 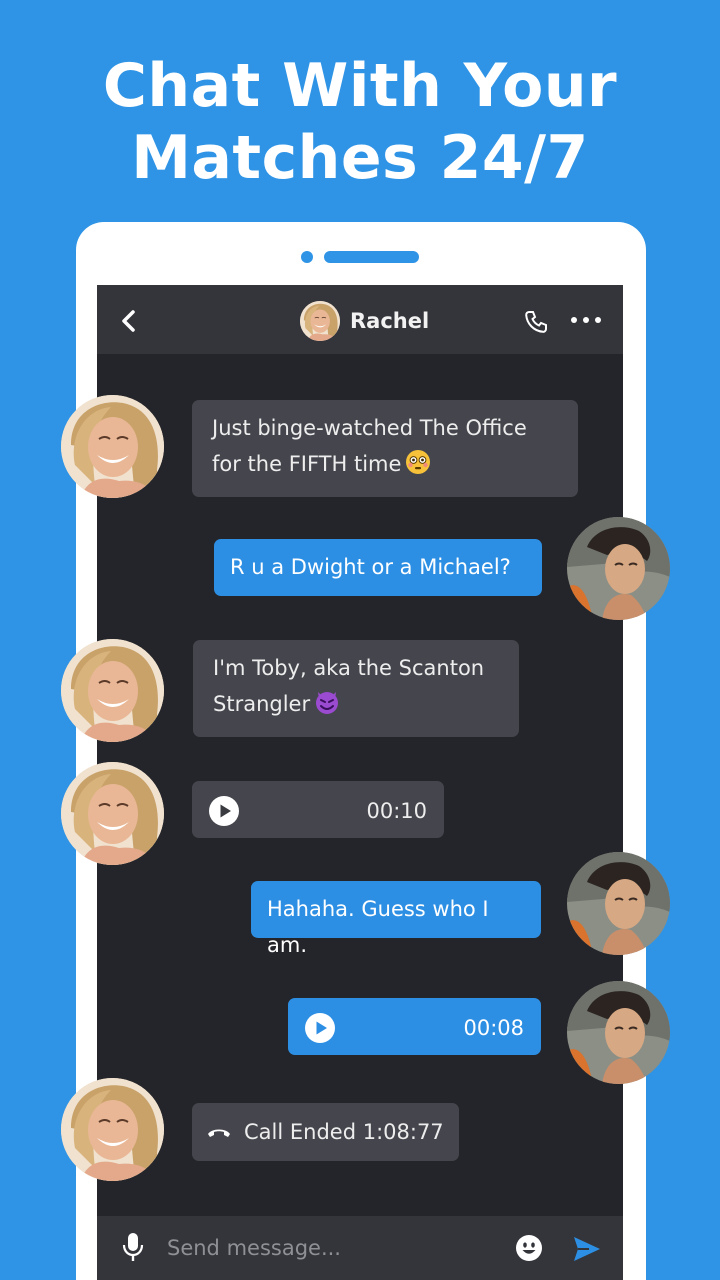 I want to click on outgoing-message: R u a Dwight or a Michael?, so click(x=378, y=567).